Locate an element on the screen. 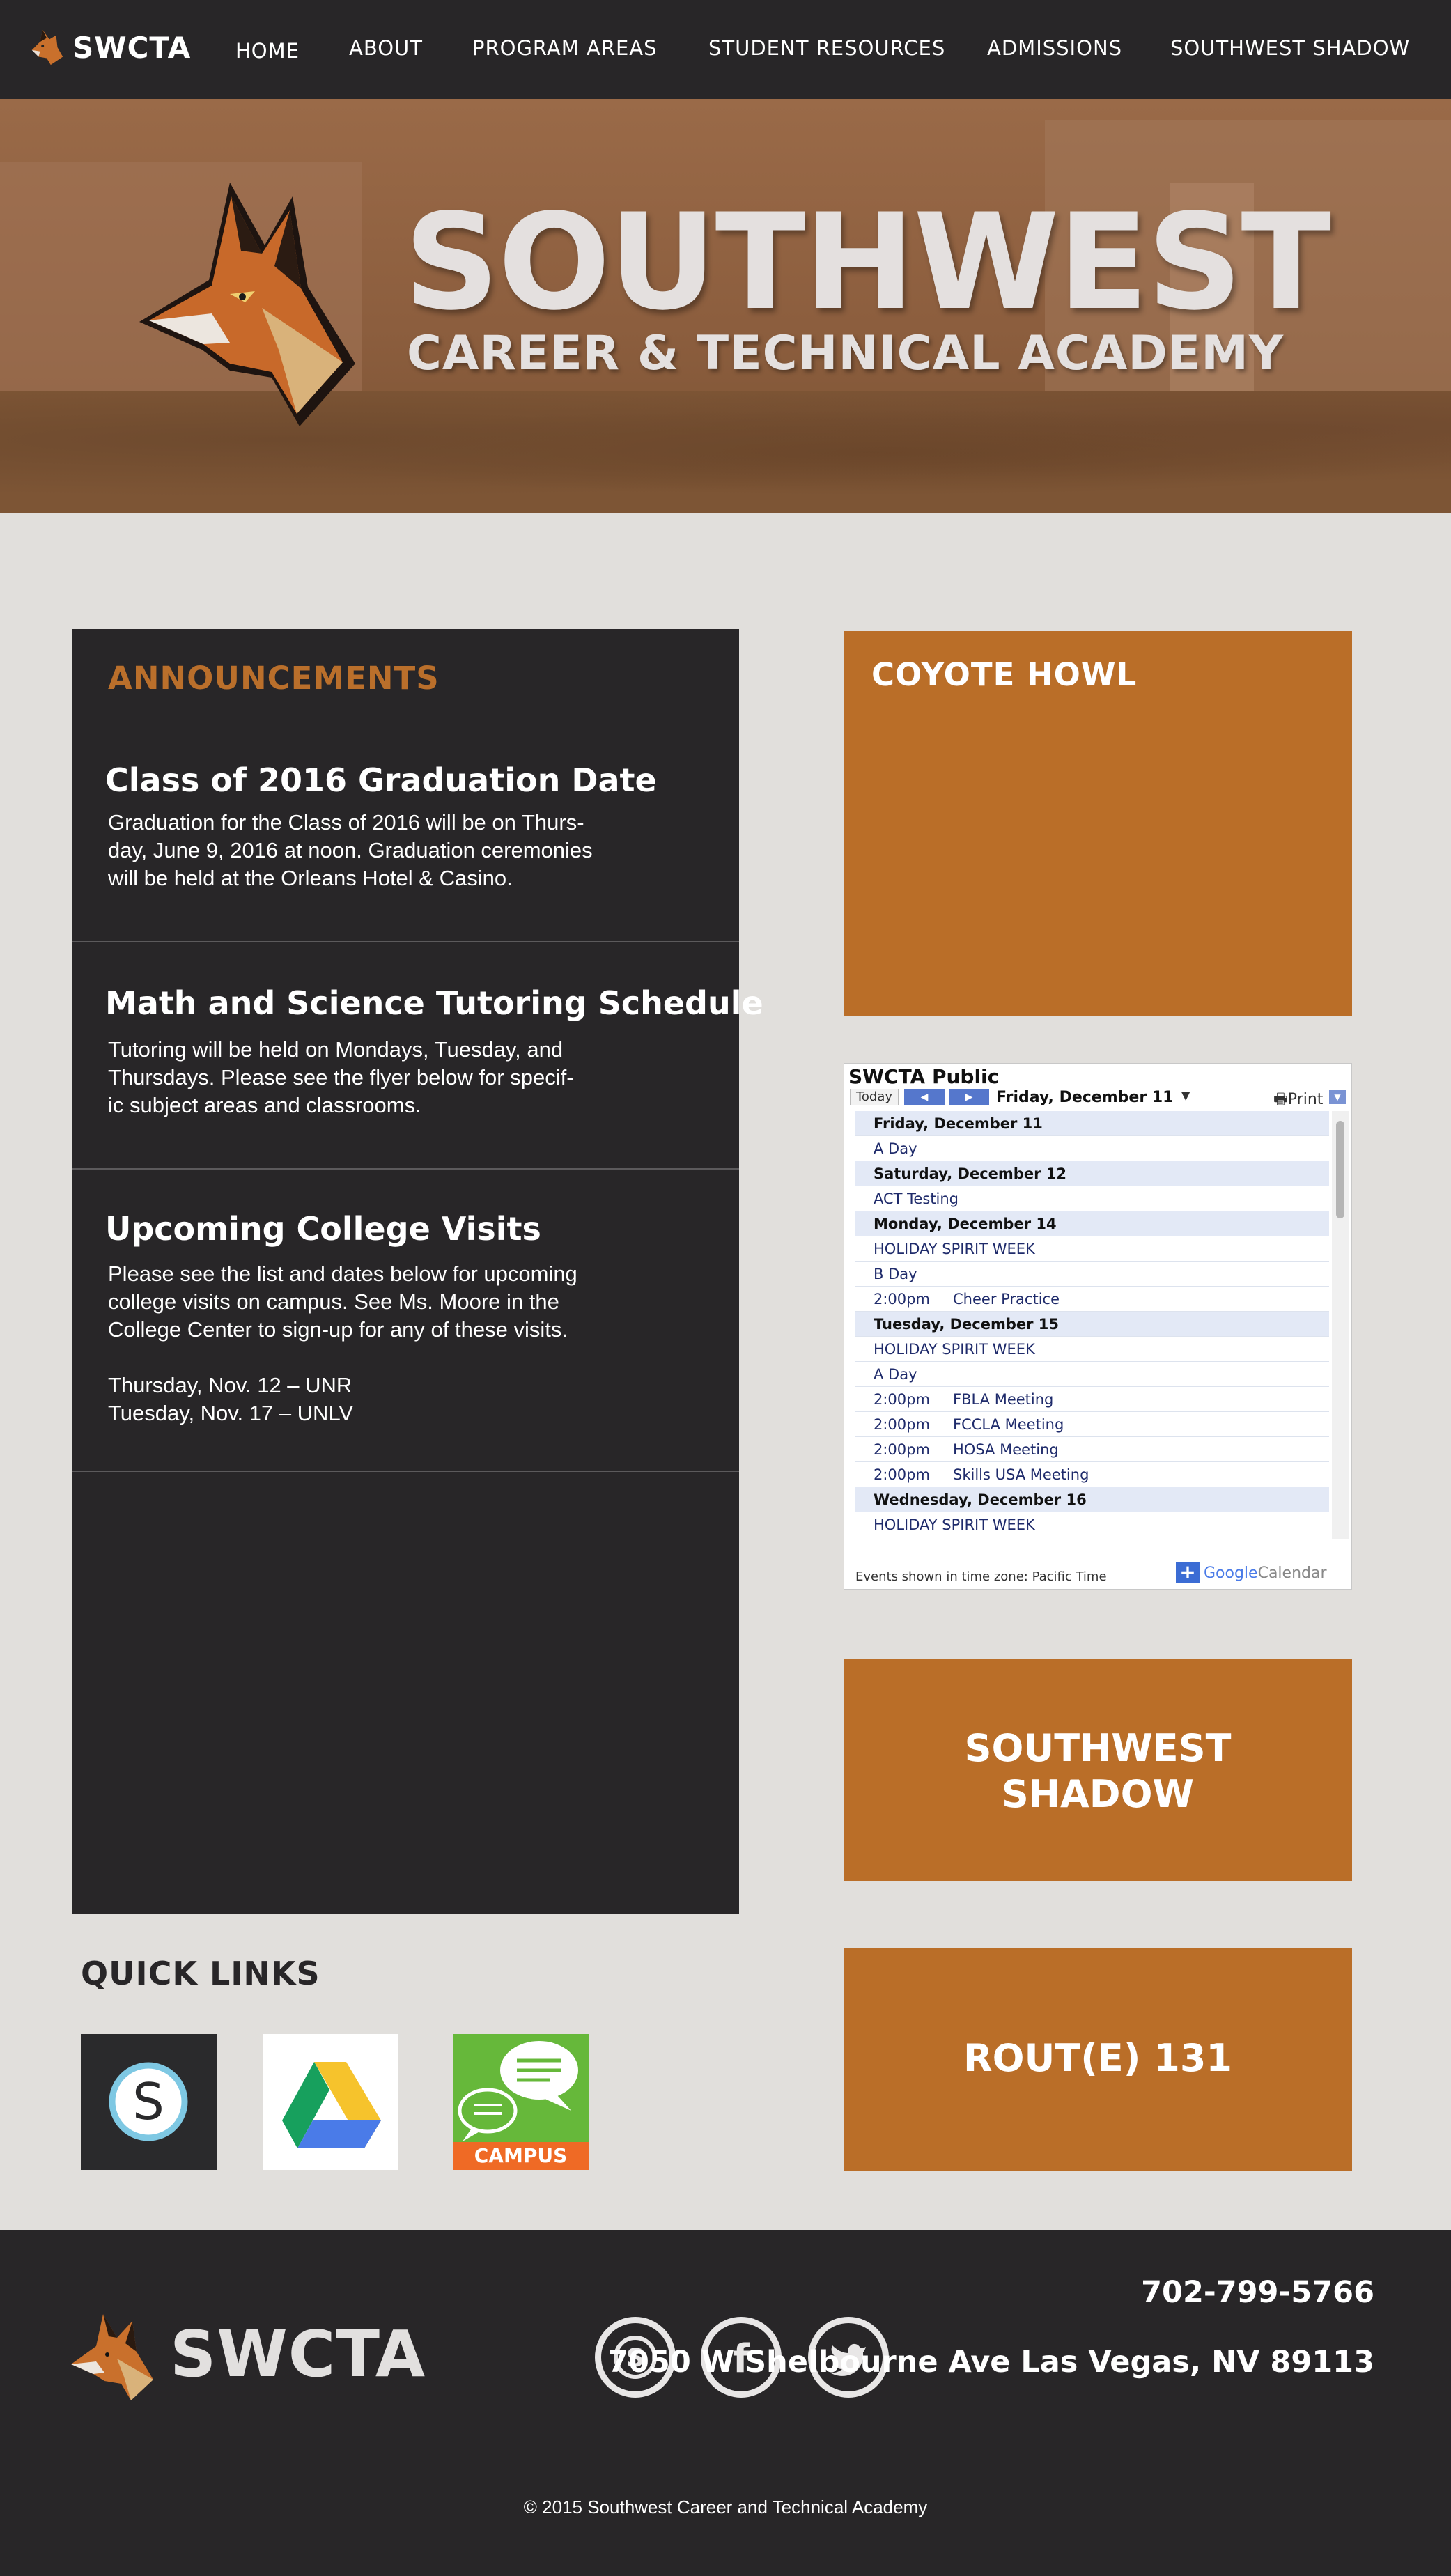 This screenshot has width=1451, height=2576. coyote-howl-title: COYOTE HOWL is located at coordinates (1004, 674).